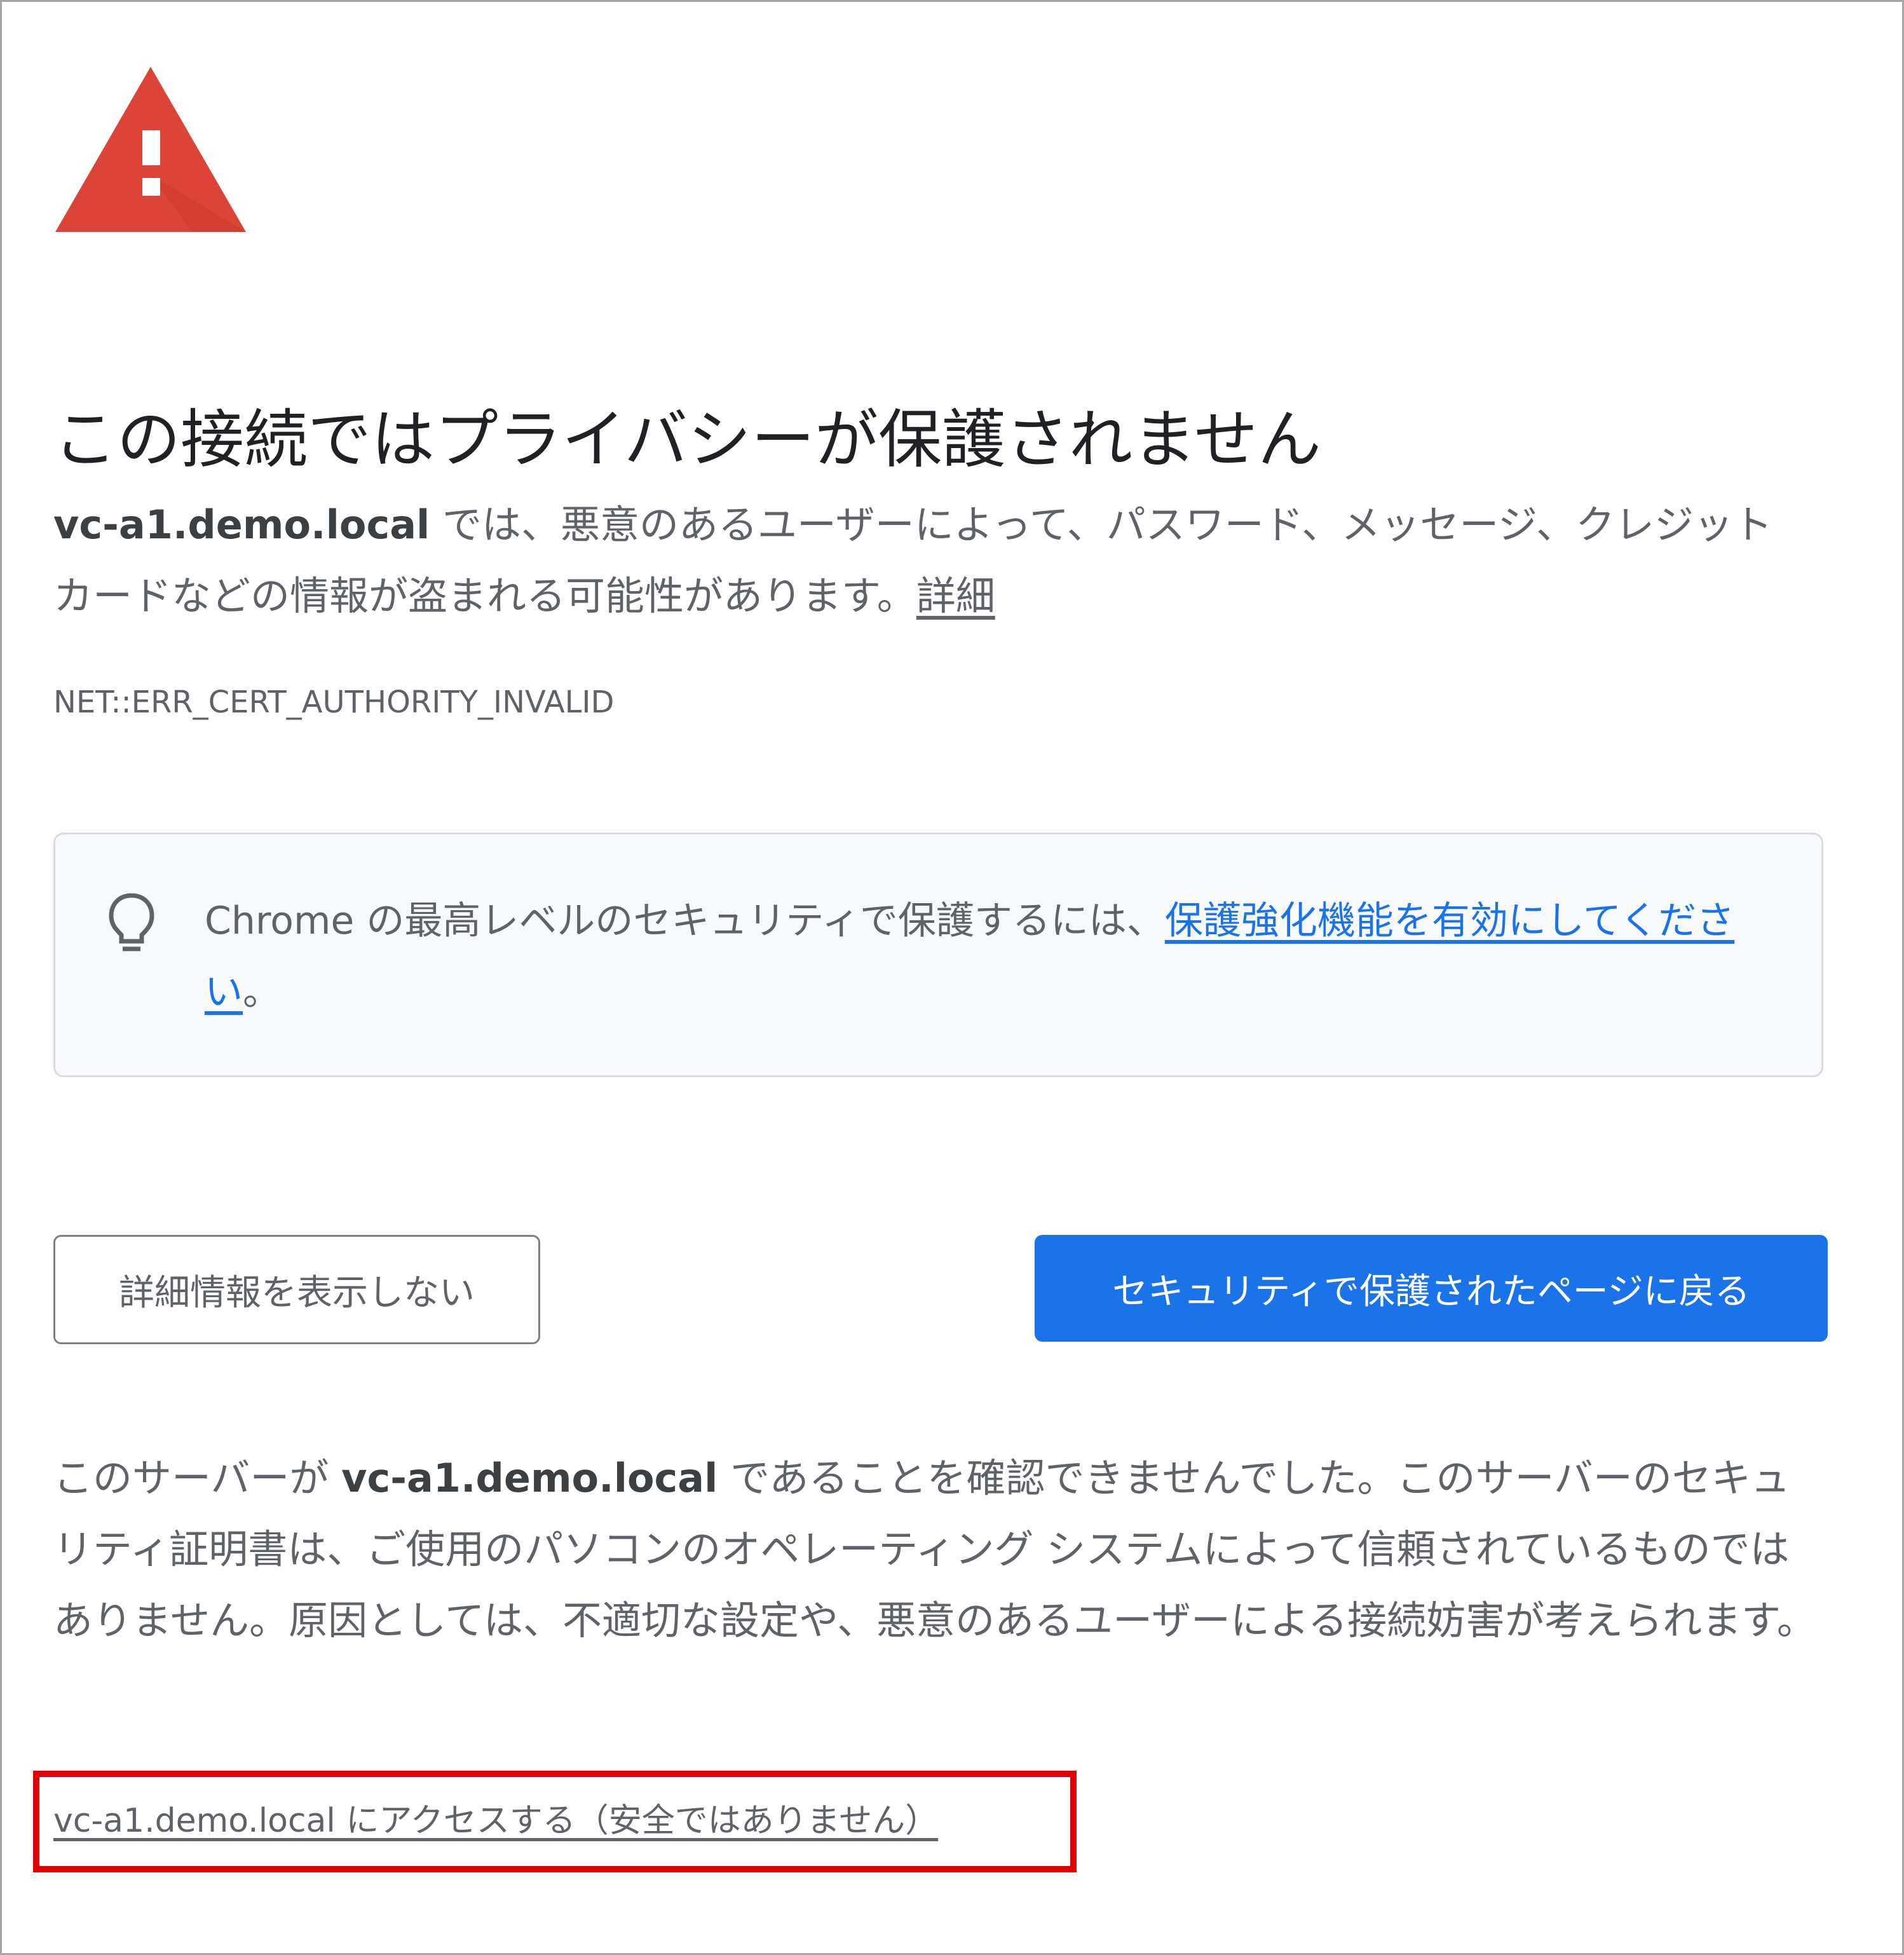 This screenshot has width=1904, height=1955. What do you see at coordinates (529, 1478) in the screenshot?
I see `details-host-name: vc-a1.demo.local` at bounding box center [529, 1478].